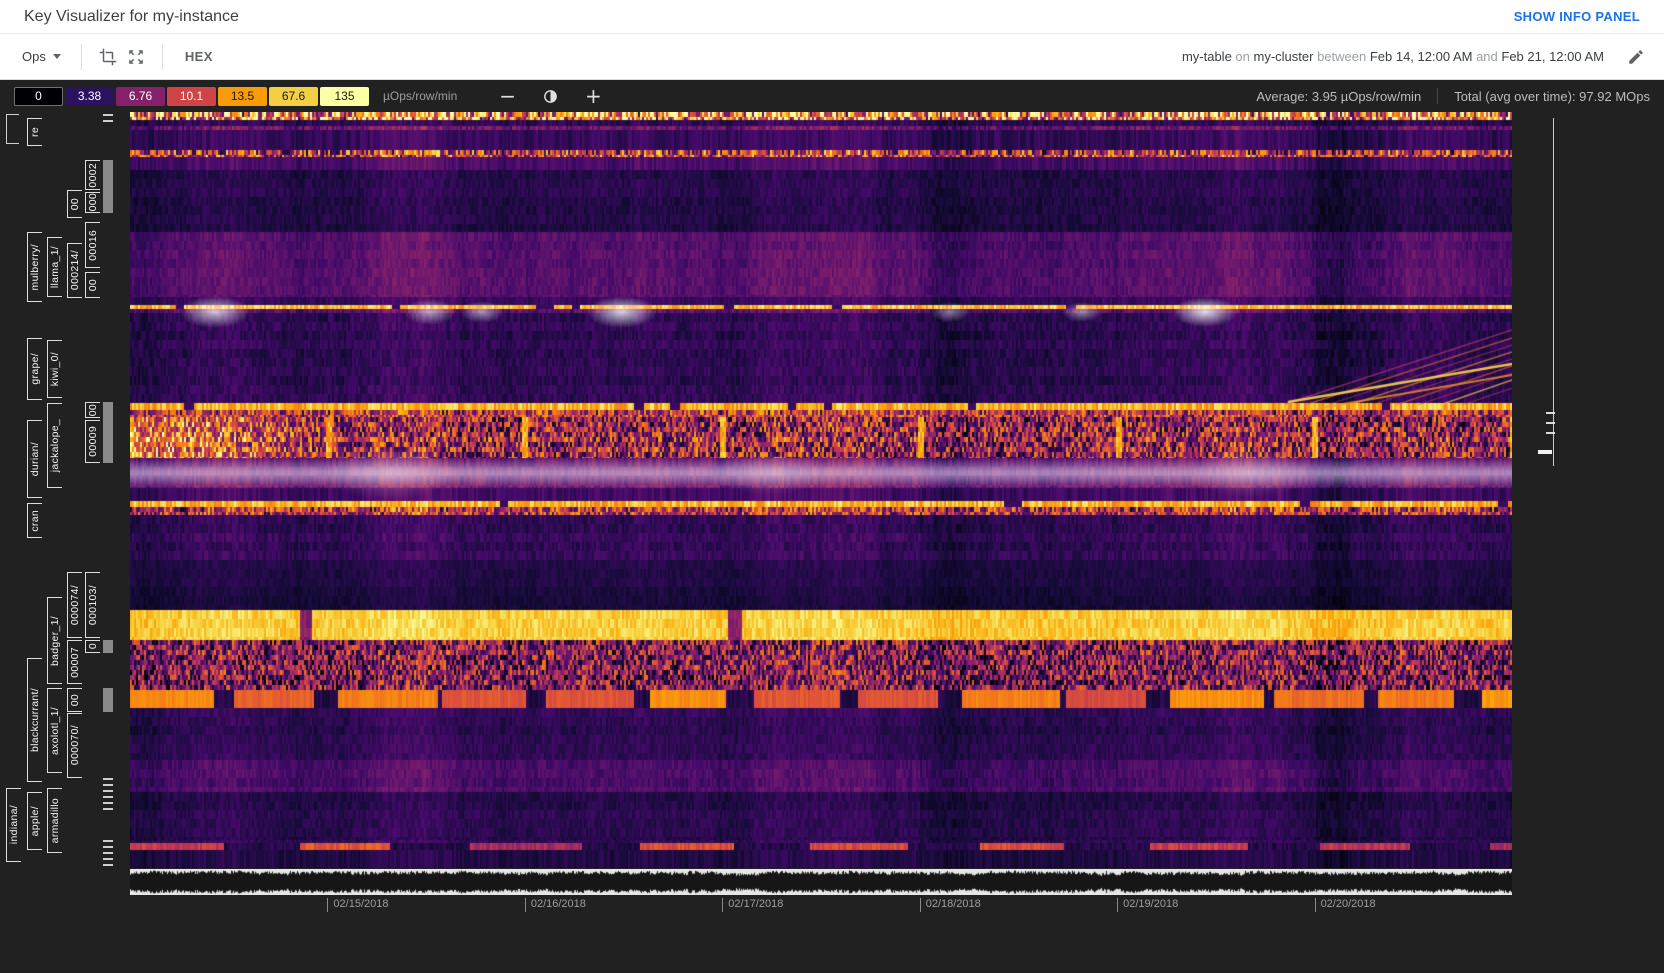 The width and height of the screenshot is (1664, 973). I want to click on row-key-label: cran, so click(34, 520).